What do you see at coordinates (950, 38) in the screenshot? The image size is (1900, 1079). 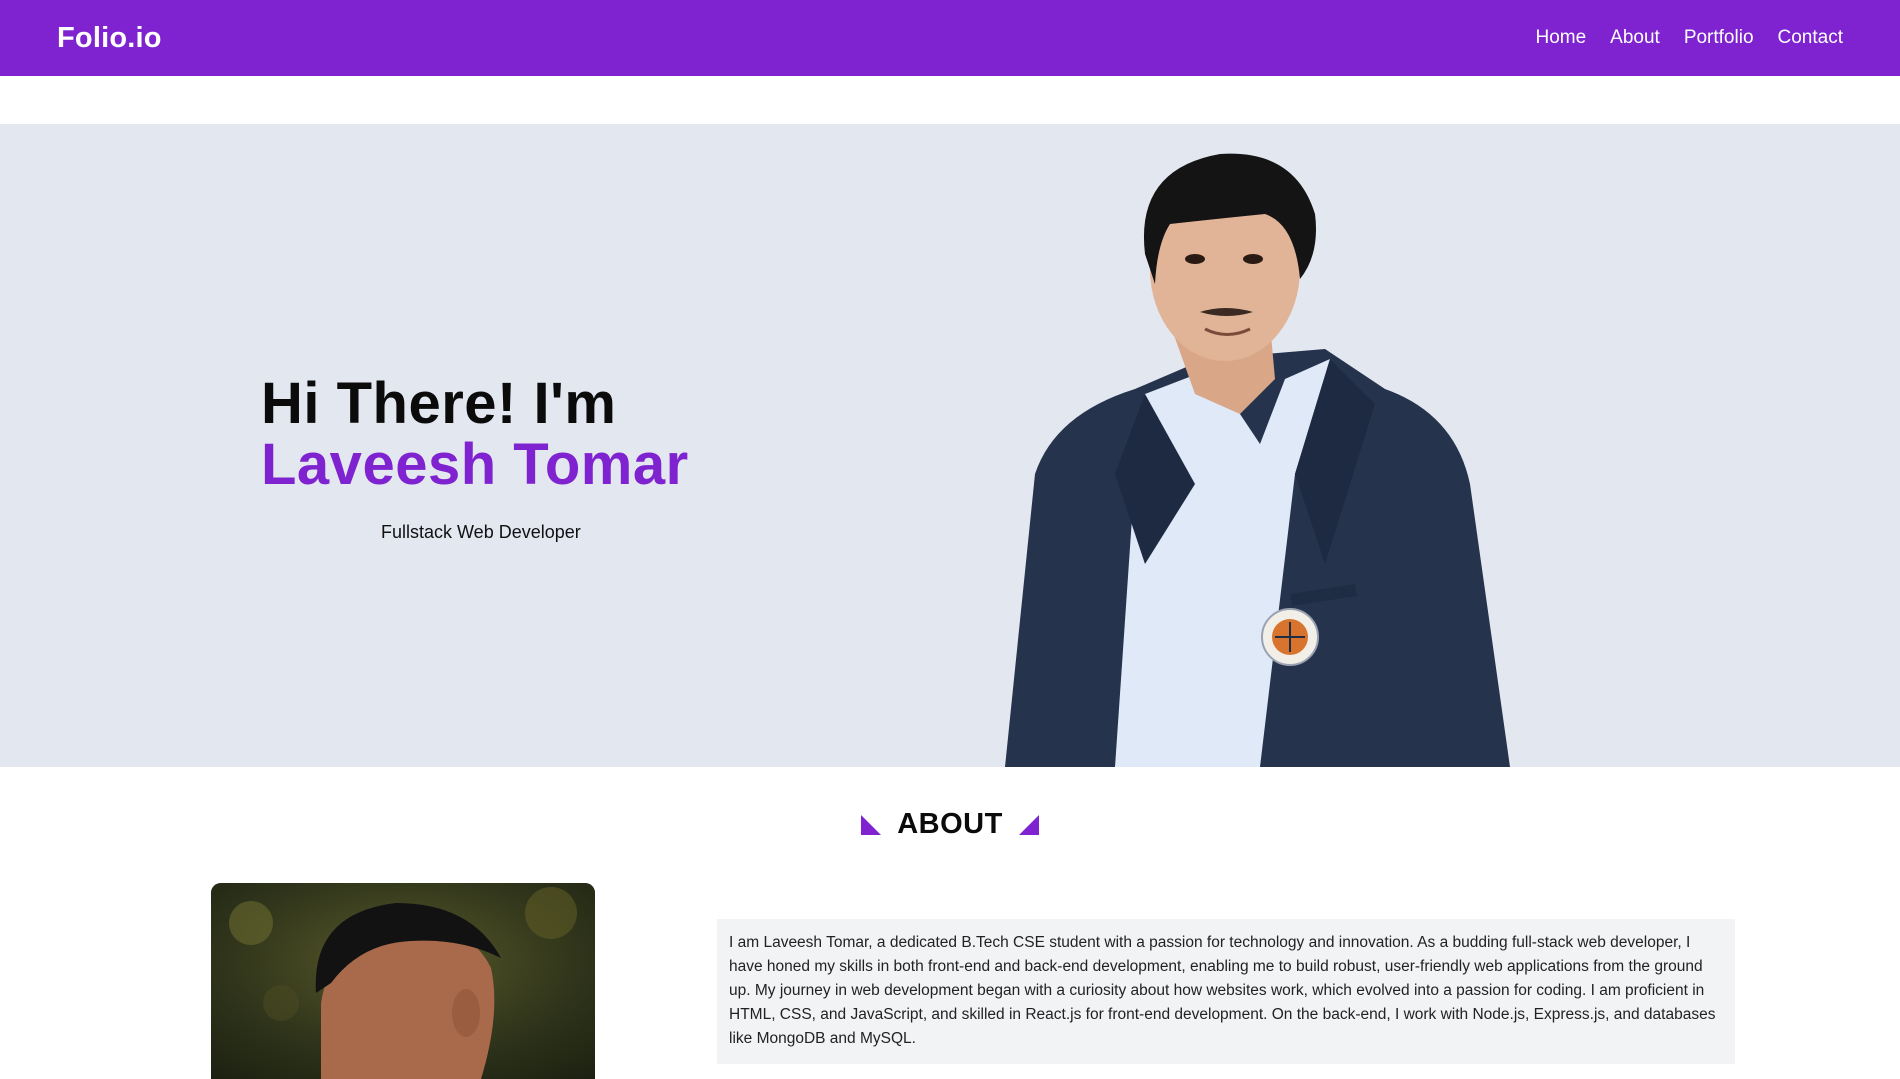 I see `navbar: Folio.io Home About Portfolio Contact` at bounding box center [950, 38].